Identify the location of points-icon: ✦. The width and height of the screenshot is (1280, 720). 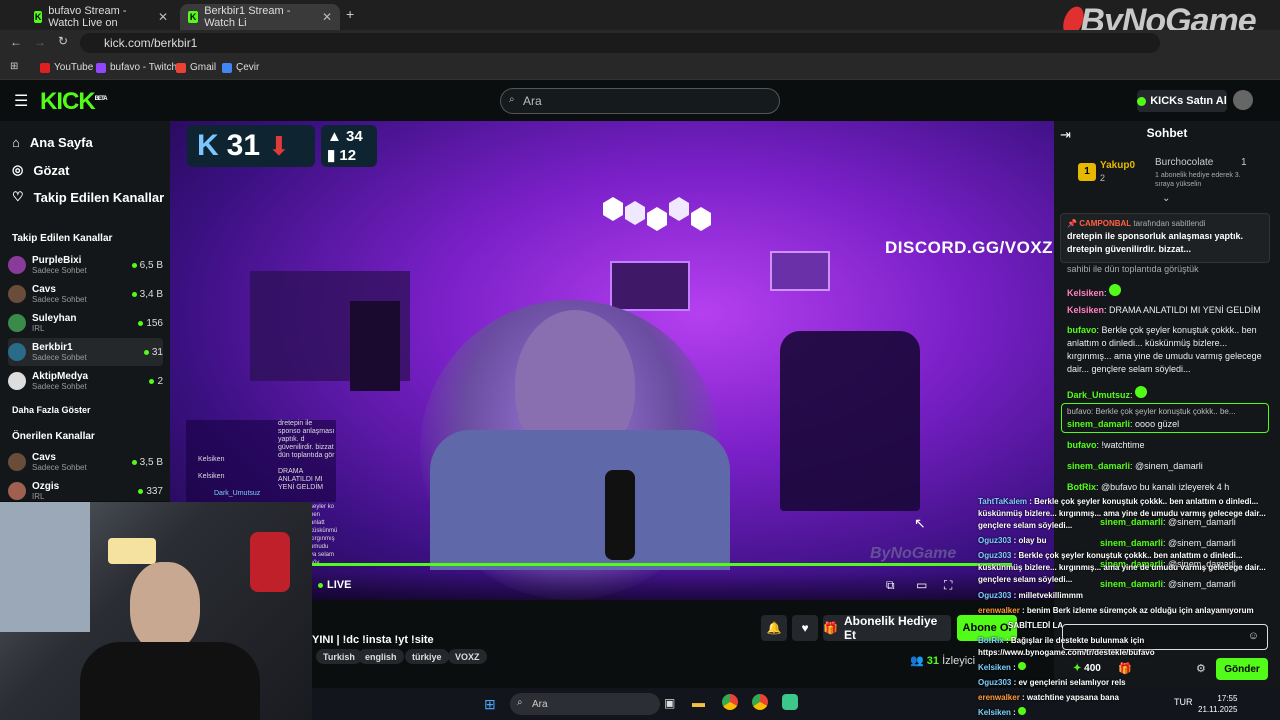
(1077, 668).